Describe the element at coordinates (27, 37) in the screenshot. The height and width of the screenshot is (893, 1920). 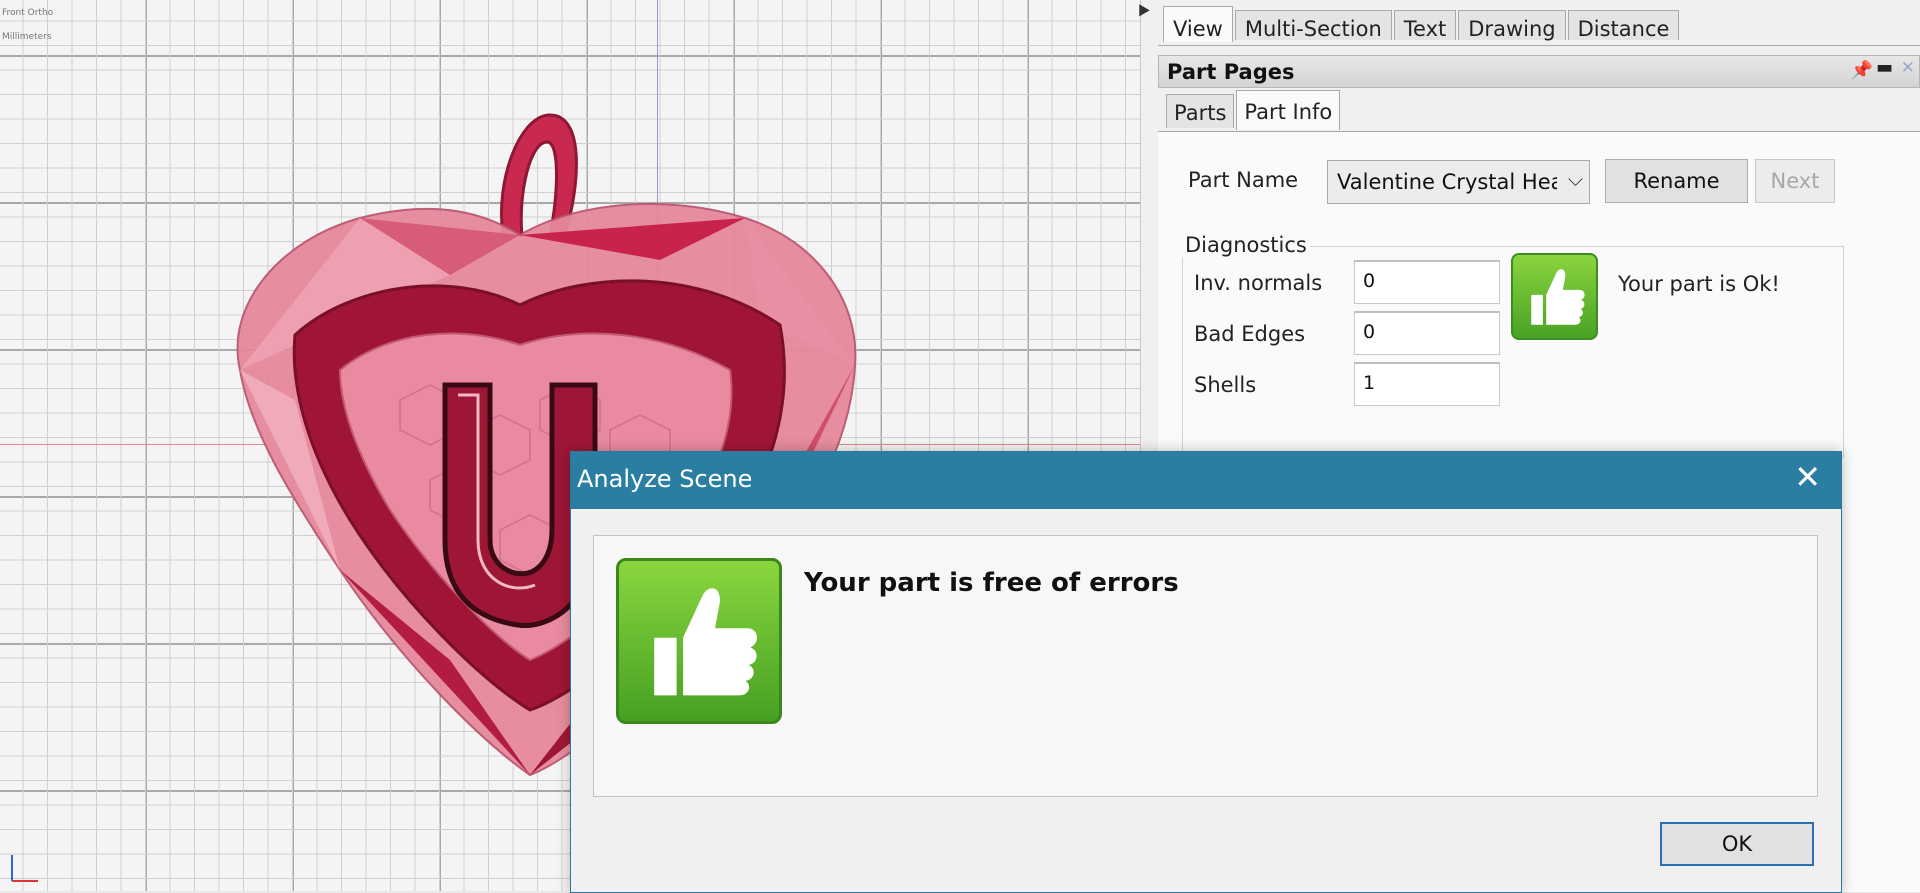
I see `units-label: Millimeters` at that location.